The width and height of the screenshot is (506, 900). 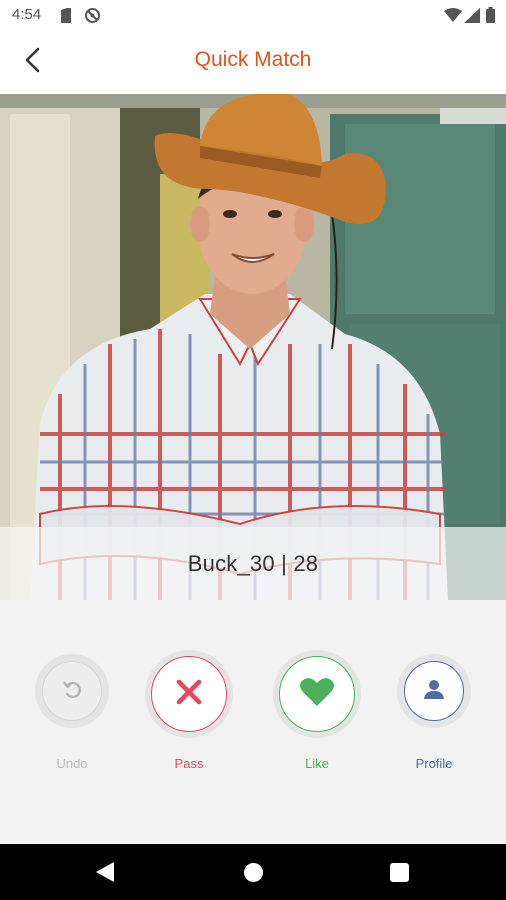 I want to click on pass-button, so click(x=189, y=694).